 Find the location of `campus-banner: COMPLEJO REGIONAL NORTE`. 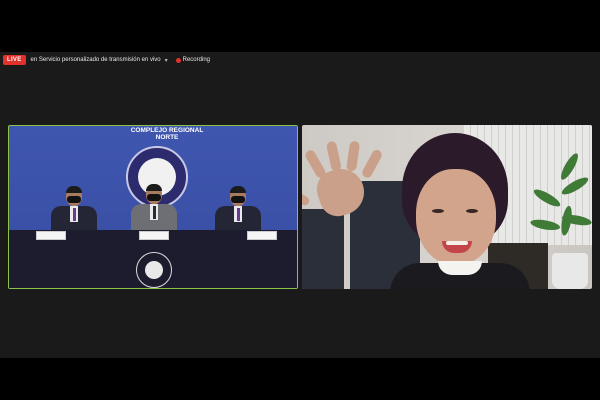

campus-banner: COMPLEJO REGIONAL NORTE is located at coordinates (167, 134).